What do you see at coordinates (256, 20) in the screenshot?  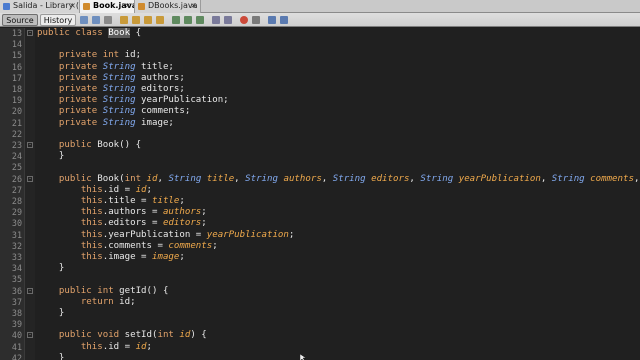 I see `stop-macro-icon` at bounding box center [256, 20].